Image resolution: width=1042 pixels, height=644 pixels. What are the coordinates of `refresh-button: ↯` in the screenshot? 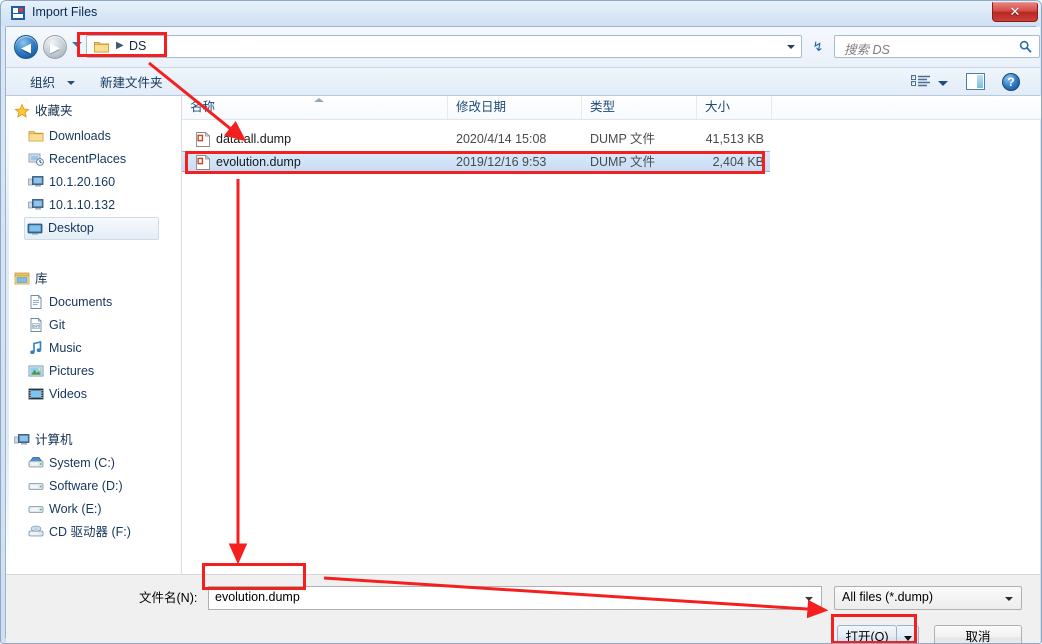 It's located at (818, 46).